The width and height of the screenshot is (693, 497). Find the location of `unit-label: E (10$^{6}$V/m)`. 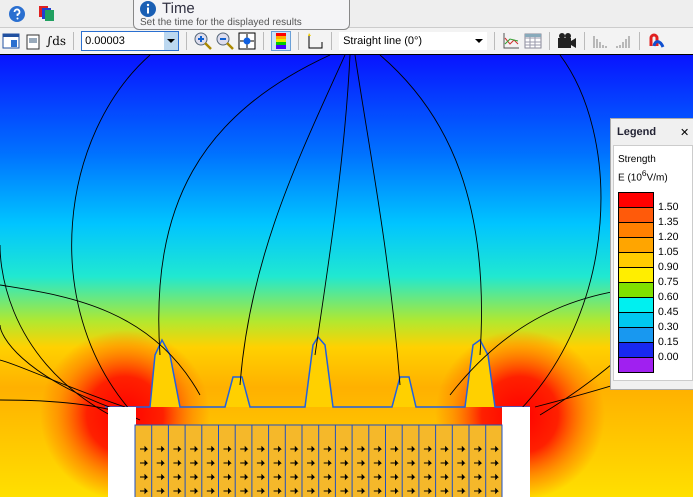

unit-label: E (10$^{6}$V/m) is located at coordinates (643, 176).